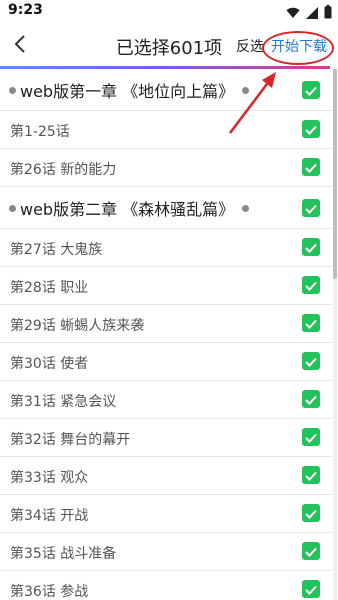 This screenshot has height=600, width=338. I want to click on status-time: 9:23, so click(25, 10).